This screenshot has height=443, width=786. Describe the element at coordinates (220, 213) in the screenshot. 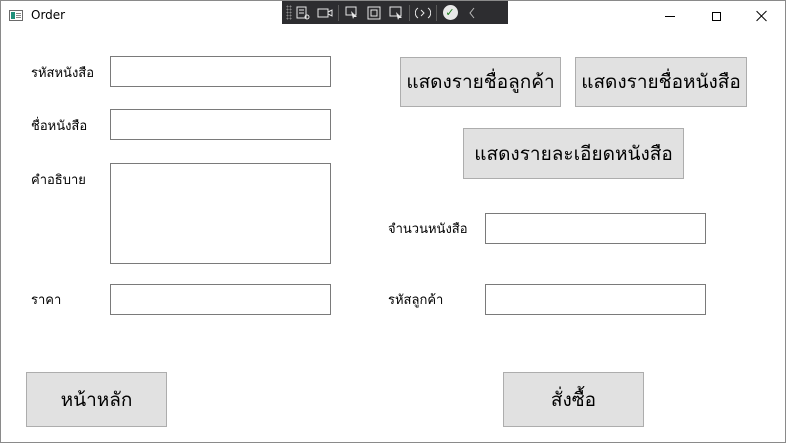

I see `description-input` at that location.